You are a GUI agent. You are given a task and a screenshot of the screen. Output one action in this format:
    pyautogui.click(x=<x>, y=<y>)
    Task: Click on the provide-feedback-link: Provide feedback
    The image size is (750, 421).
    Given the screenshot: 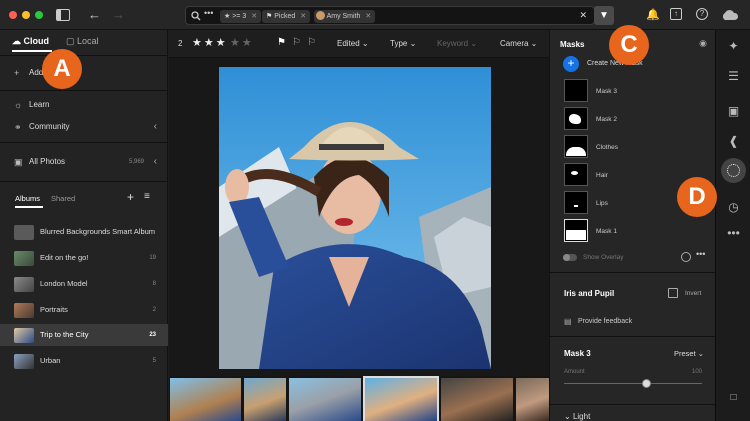 What is the action you would take?
    pyautogui.click(x=605, y=321)
    